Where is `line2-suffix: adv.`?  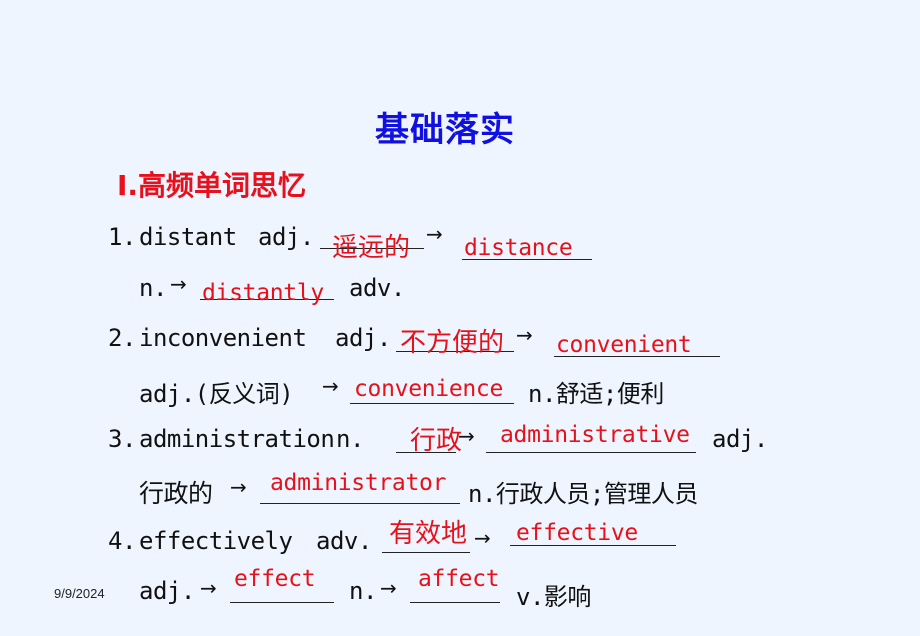
line2-suffix: adv. is located at coordinates (377, 288).